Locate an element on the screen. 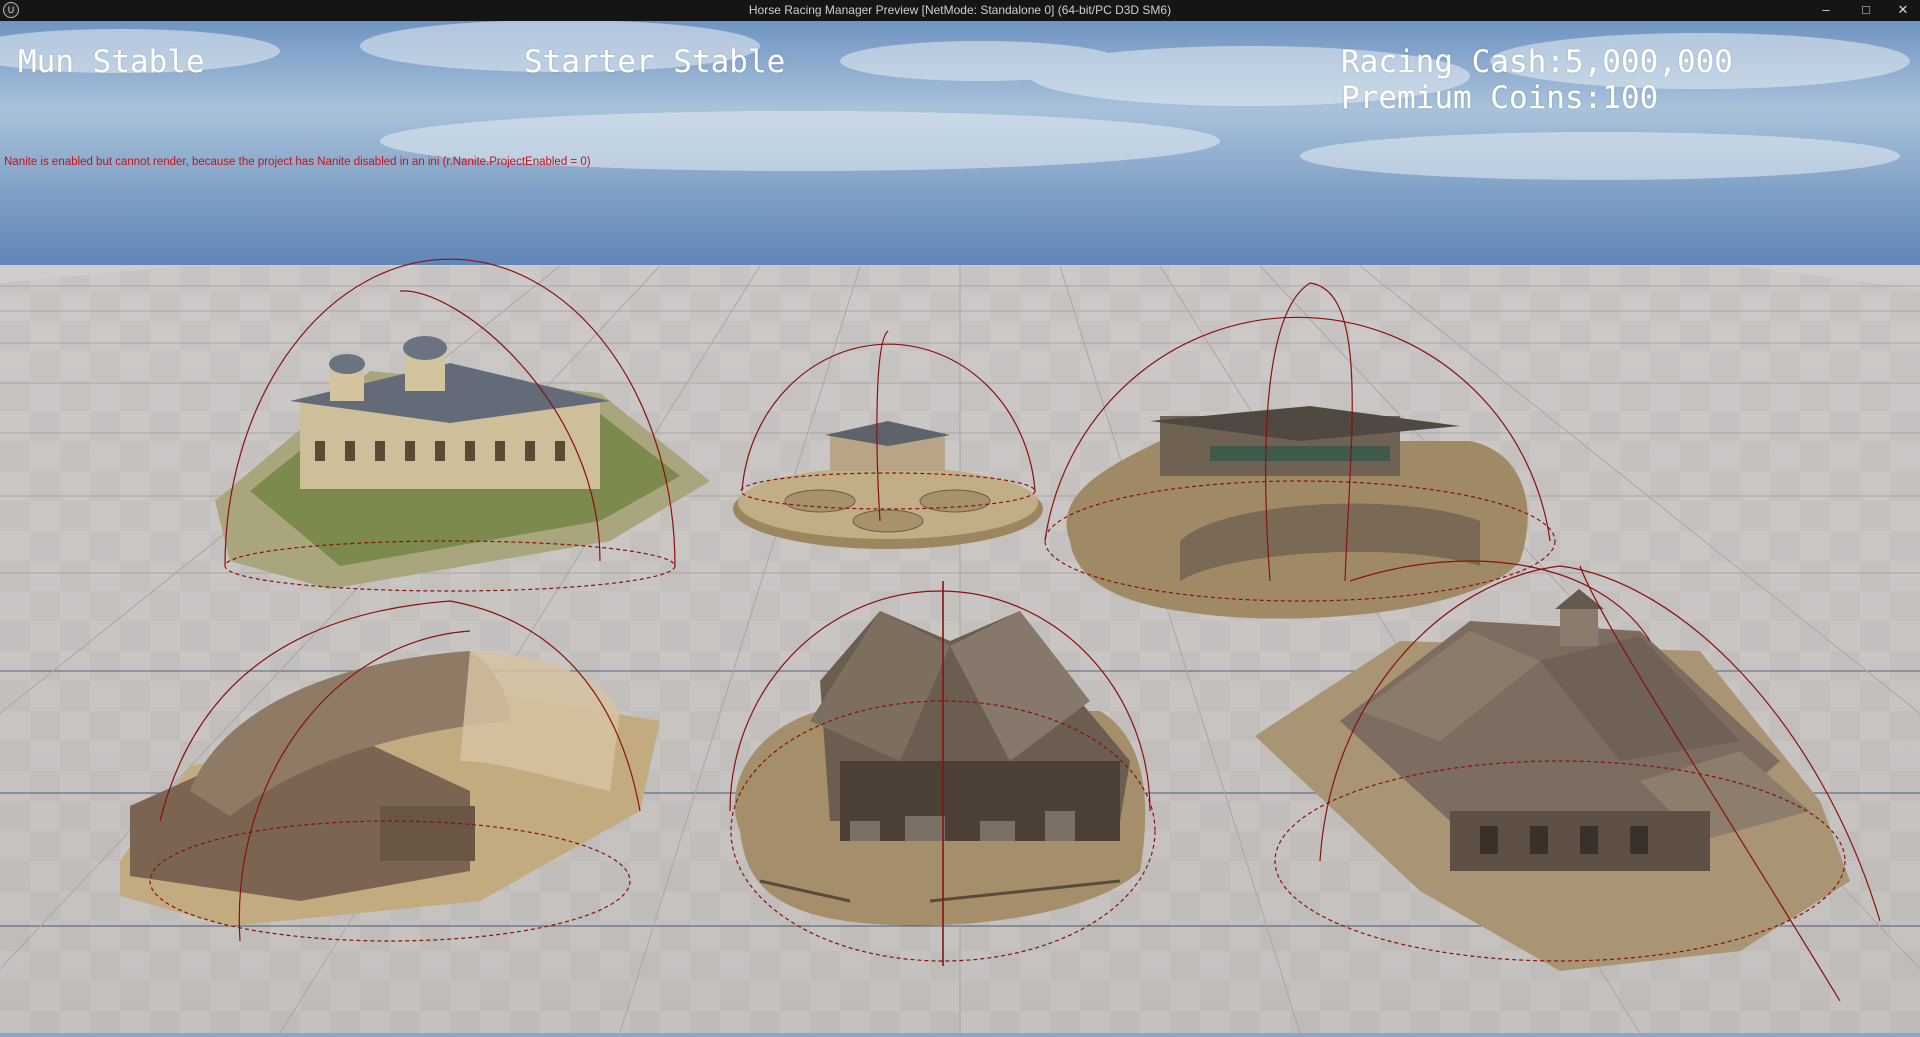 The image size is (1920, 1037). racing-cash-display: Racing Cash:5,000,000 is located at coordinates (1537, 62).